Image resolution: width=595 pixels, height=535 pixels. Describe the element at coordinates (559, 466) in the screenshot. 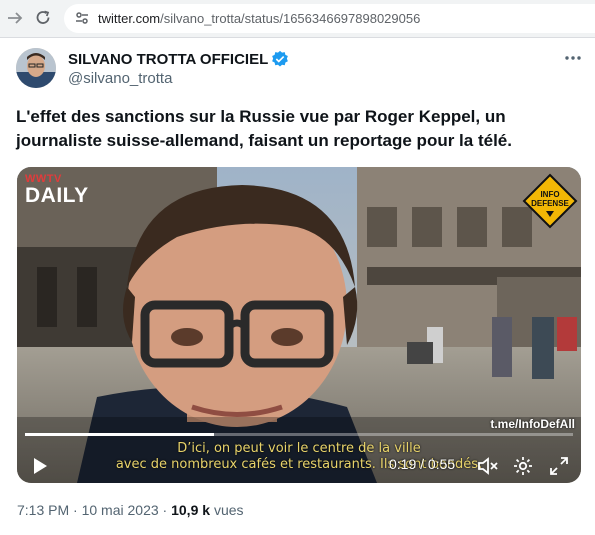

I see `fullscreen-icon` at that location.